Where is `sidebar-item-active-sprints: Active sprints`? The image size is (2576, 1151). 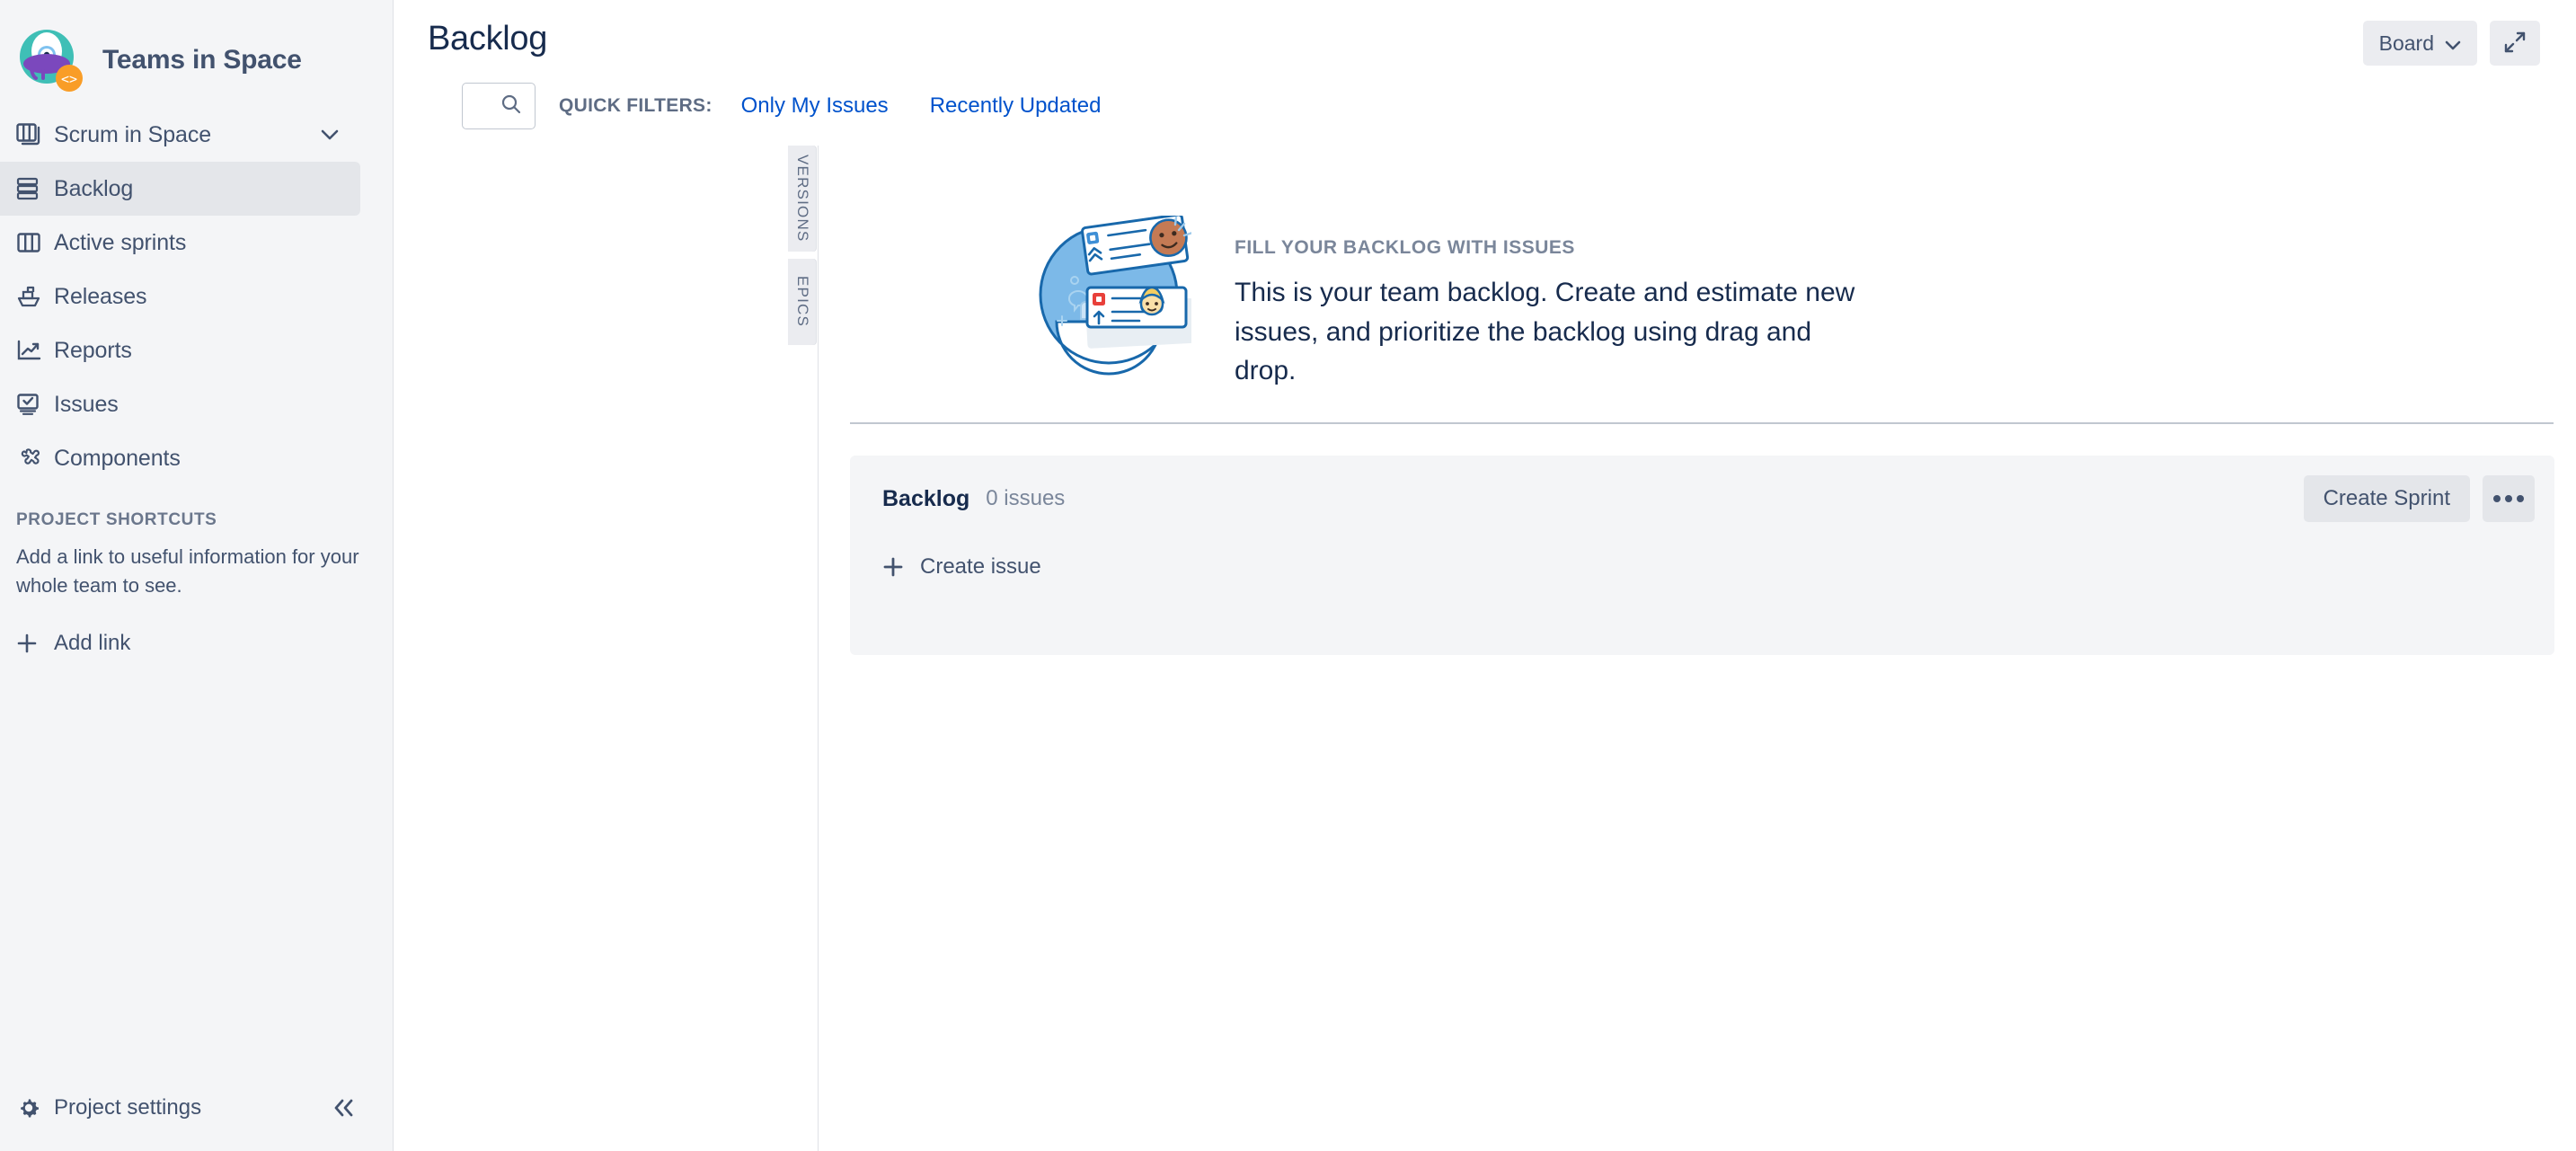 sidebar-item-active-sprints: Active sprints is located at coordinates (180, 243).